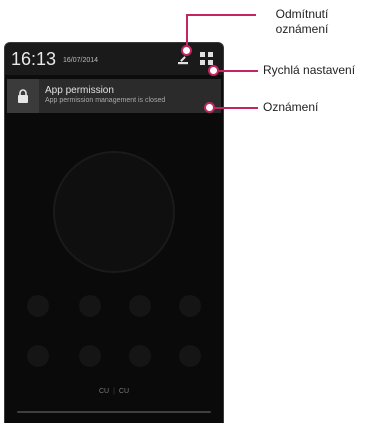  What do you see at coordinates (105, 100) in the screenshot?
I see `notification-text: App permission management is closed` at bounding box center [105, 100].